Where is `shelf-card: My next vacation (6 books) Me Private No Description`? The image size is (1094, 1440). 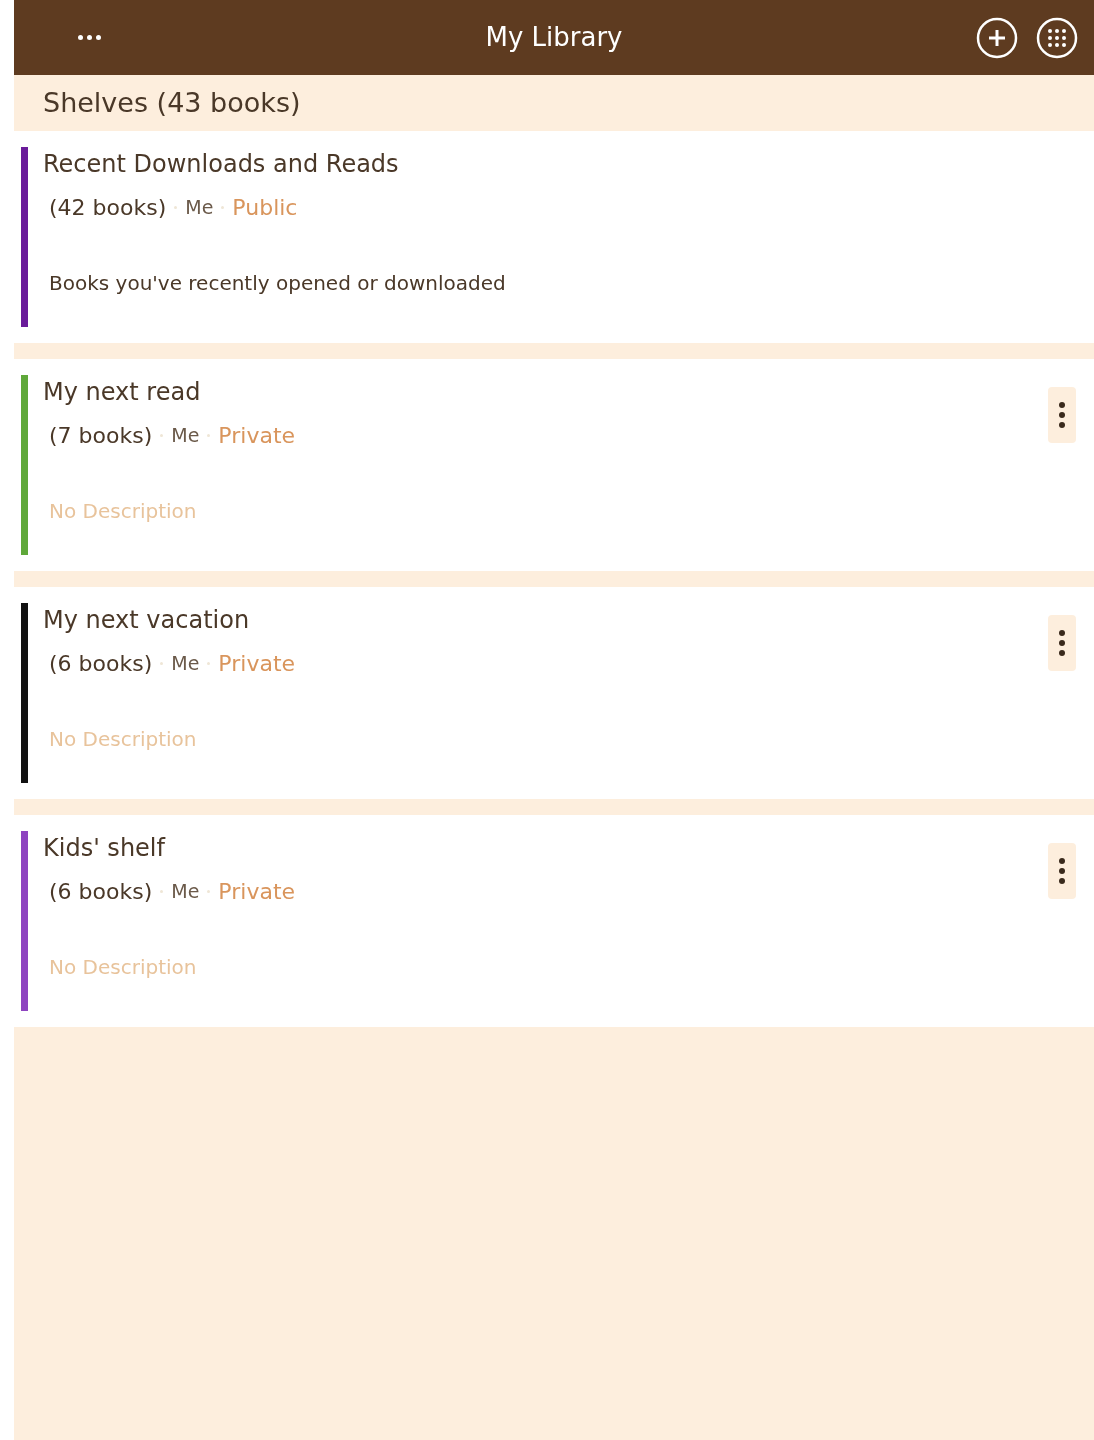
shelf-card: My next vacation (6 books) Me Private No Description is located at coordinates (554, 693).